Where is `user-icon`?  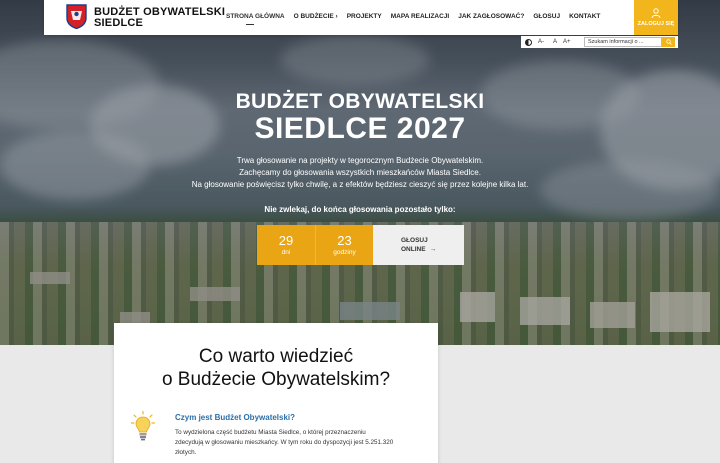 user-icon is located at coordinates (656, 13).